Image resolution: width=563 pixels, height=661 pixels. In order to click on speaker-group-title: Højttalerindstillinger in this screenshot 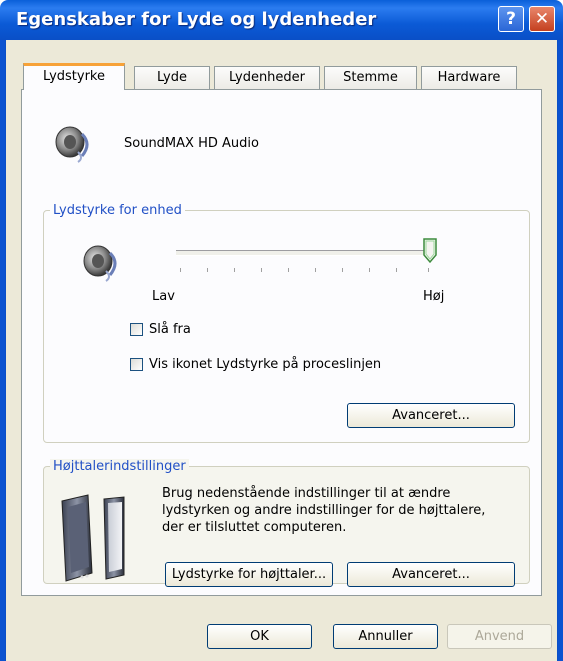, I will do `click(119, 466)`.